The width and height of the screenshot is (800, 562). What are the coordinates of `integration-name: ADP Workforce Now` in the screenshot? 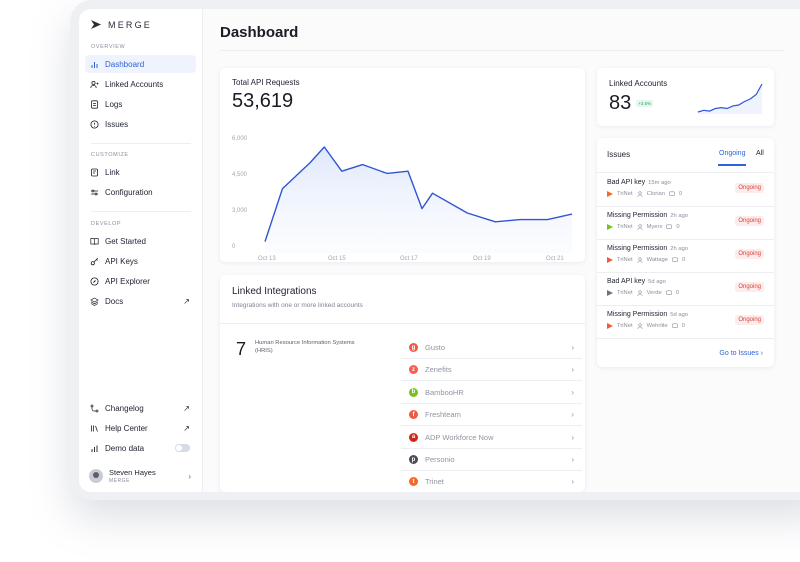 It's located at (459, 437).